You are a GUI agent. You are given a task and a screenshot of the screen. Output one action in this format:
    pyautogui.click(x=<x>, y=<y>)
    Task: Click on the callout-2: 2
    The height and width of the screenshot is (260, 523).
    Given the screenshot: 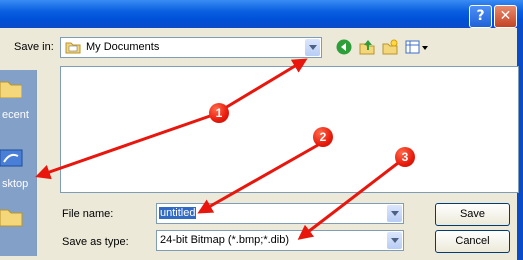 What is the action you would take?
    pyautogui.click(x=323, y=137)
    